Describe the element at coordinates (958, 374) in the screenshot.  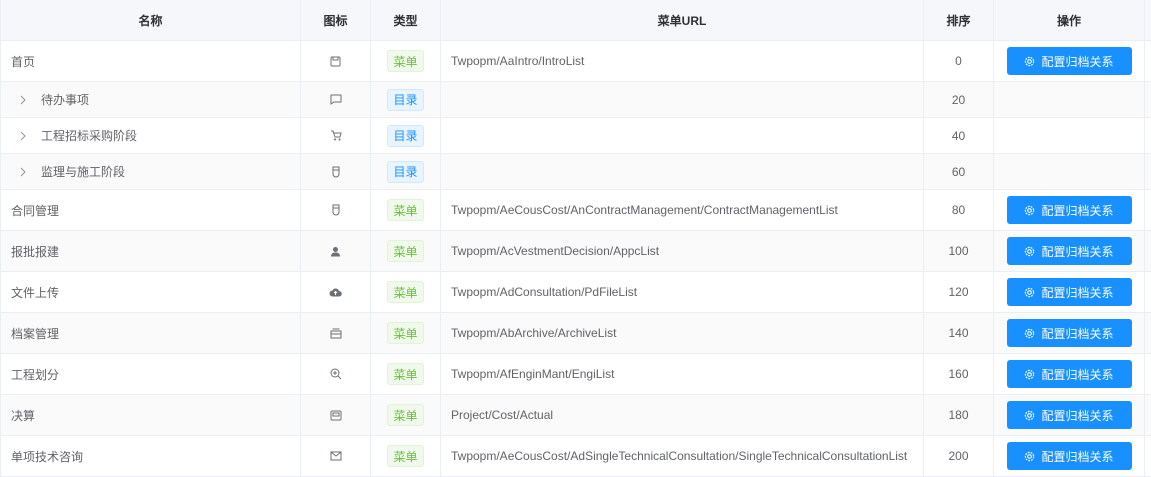
I see `menu-order: 160` at that location.